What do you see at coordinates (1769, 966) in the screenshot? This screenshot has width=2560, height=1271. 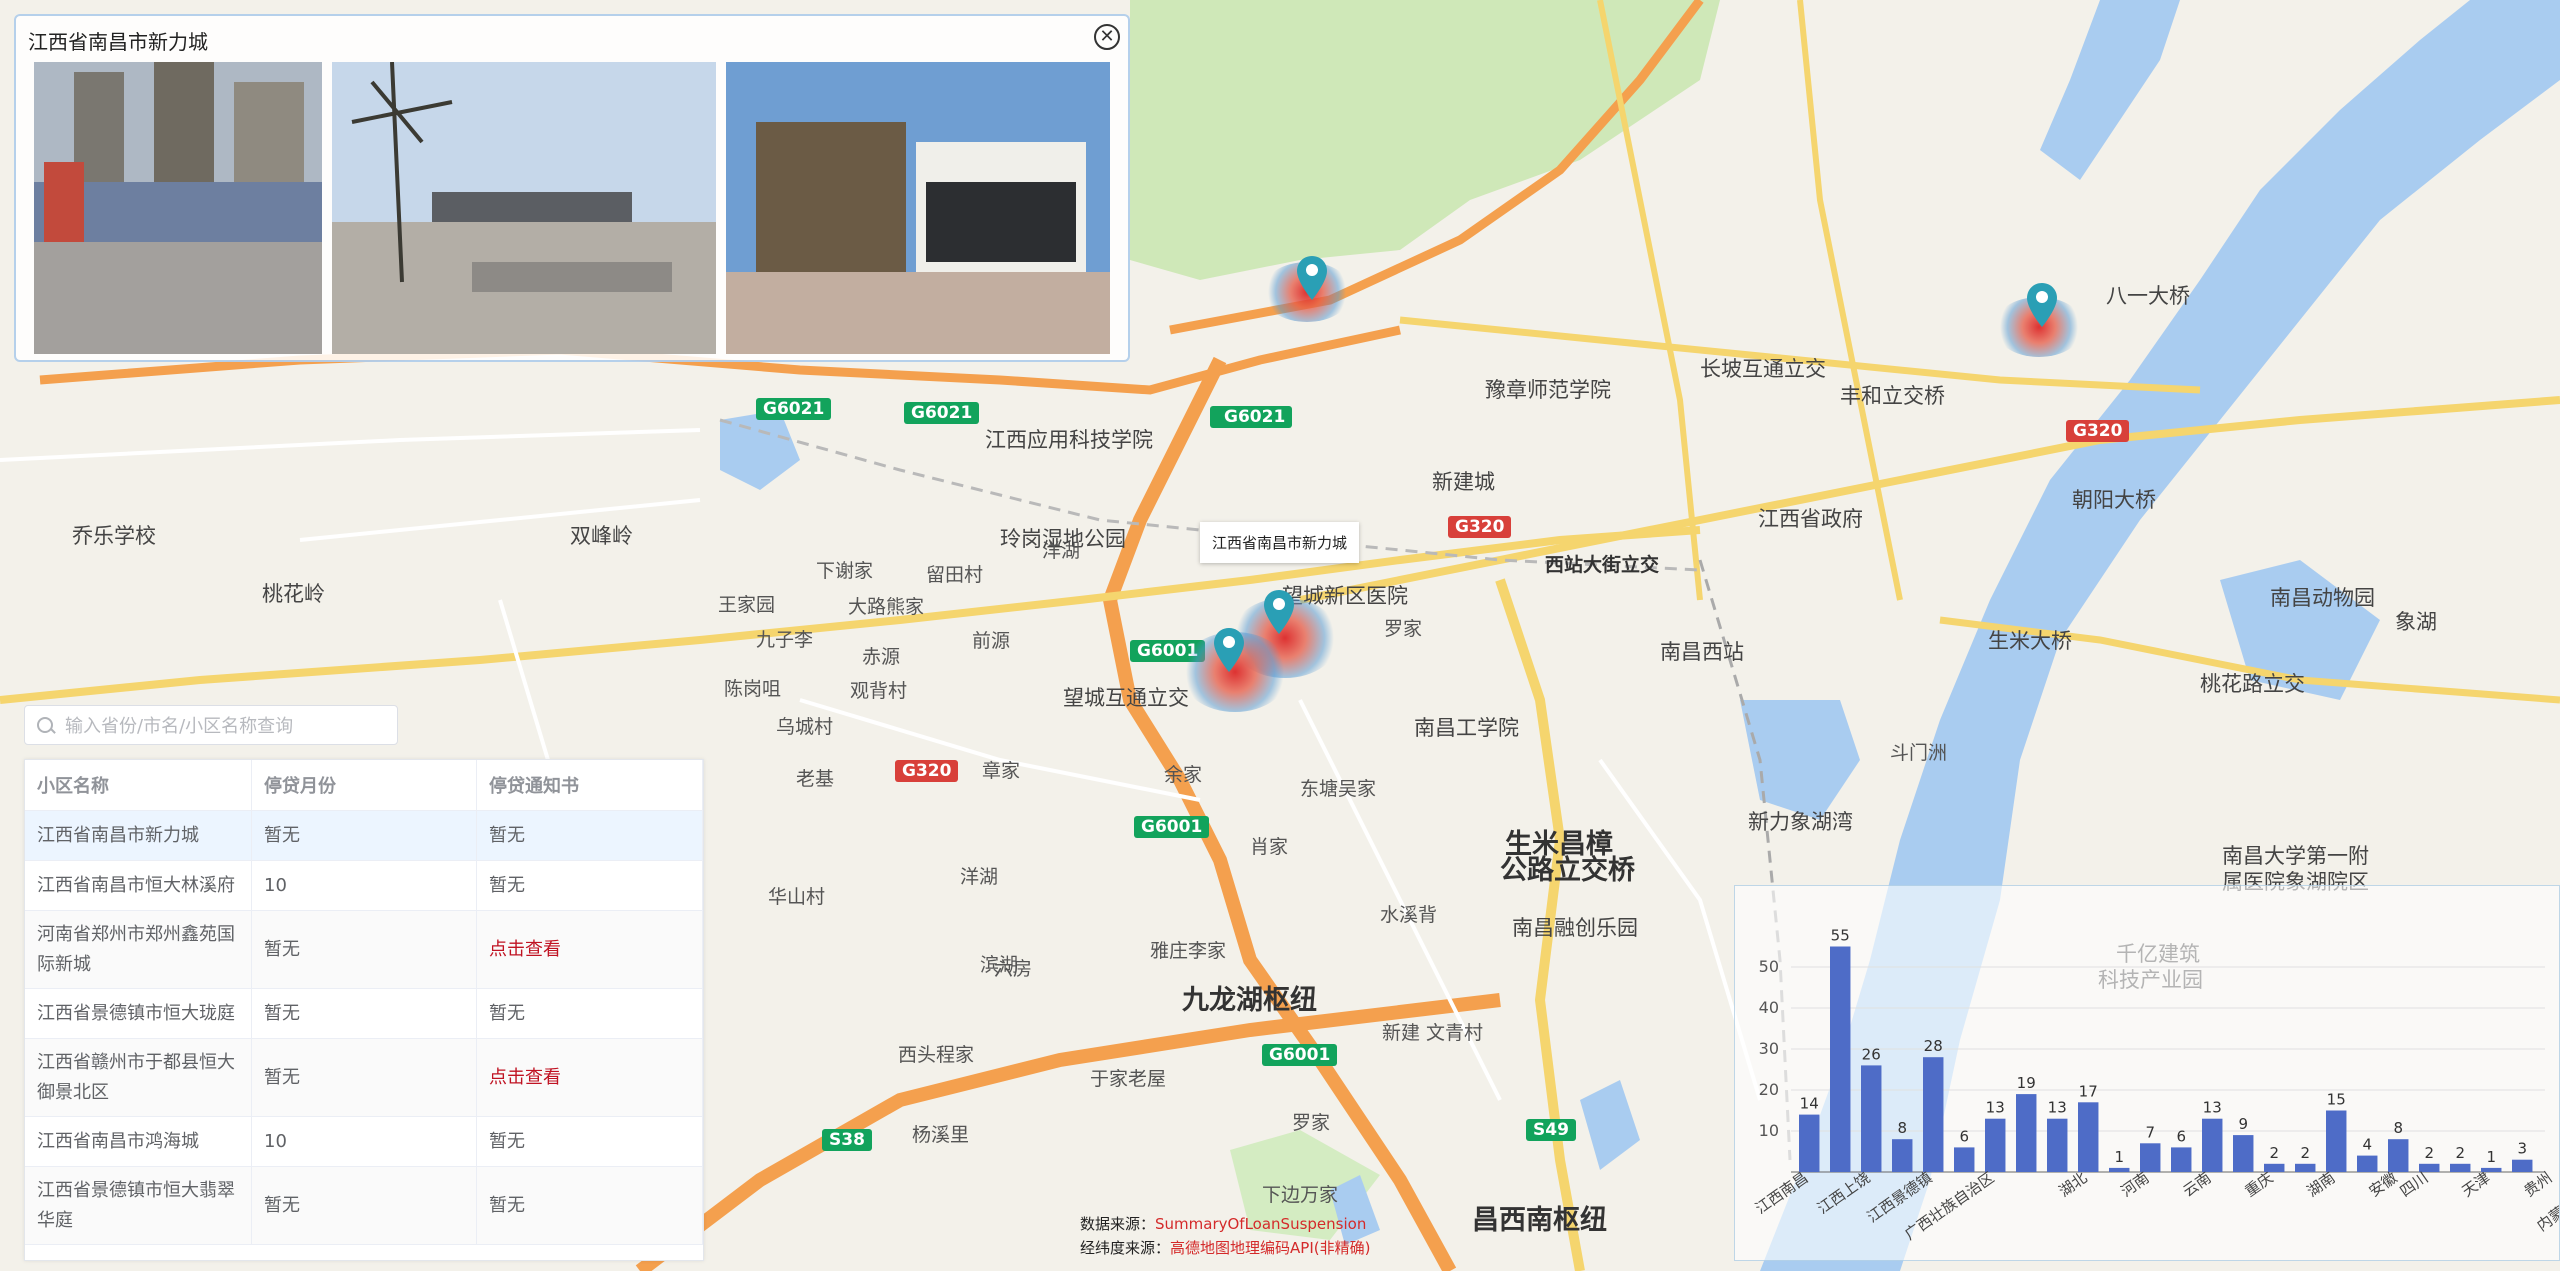 I see `y-tick-label: 50` at bounding box center [1769, 966].